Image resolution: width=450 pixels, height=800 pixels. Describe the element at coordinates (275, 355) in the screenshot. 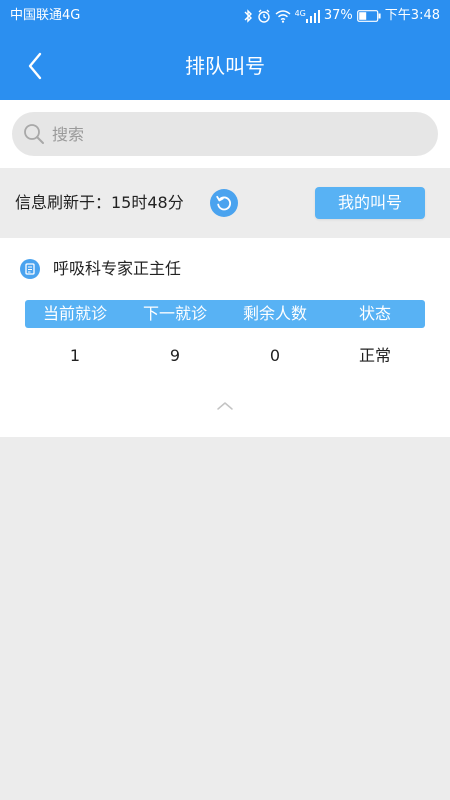

I see `remaining-count: 0` at that location.